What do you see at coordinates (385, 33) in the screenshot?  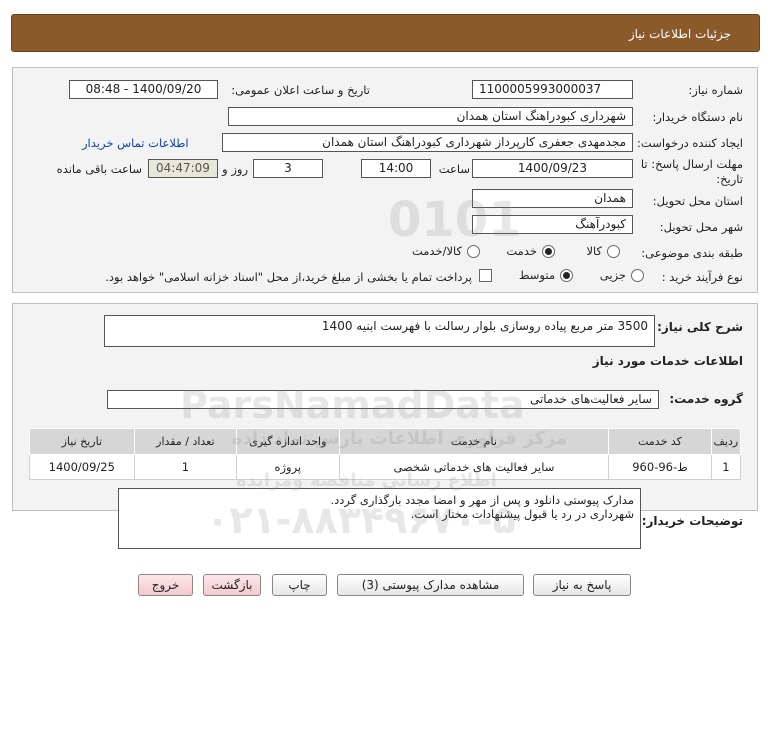 I see `page-header: جزئیات اطلاعات نیاز` at bounding box center [385, 33].